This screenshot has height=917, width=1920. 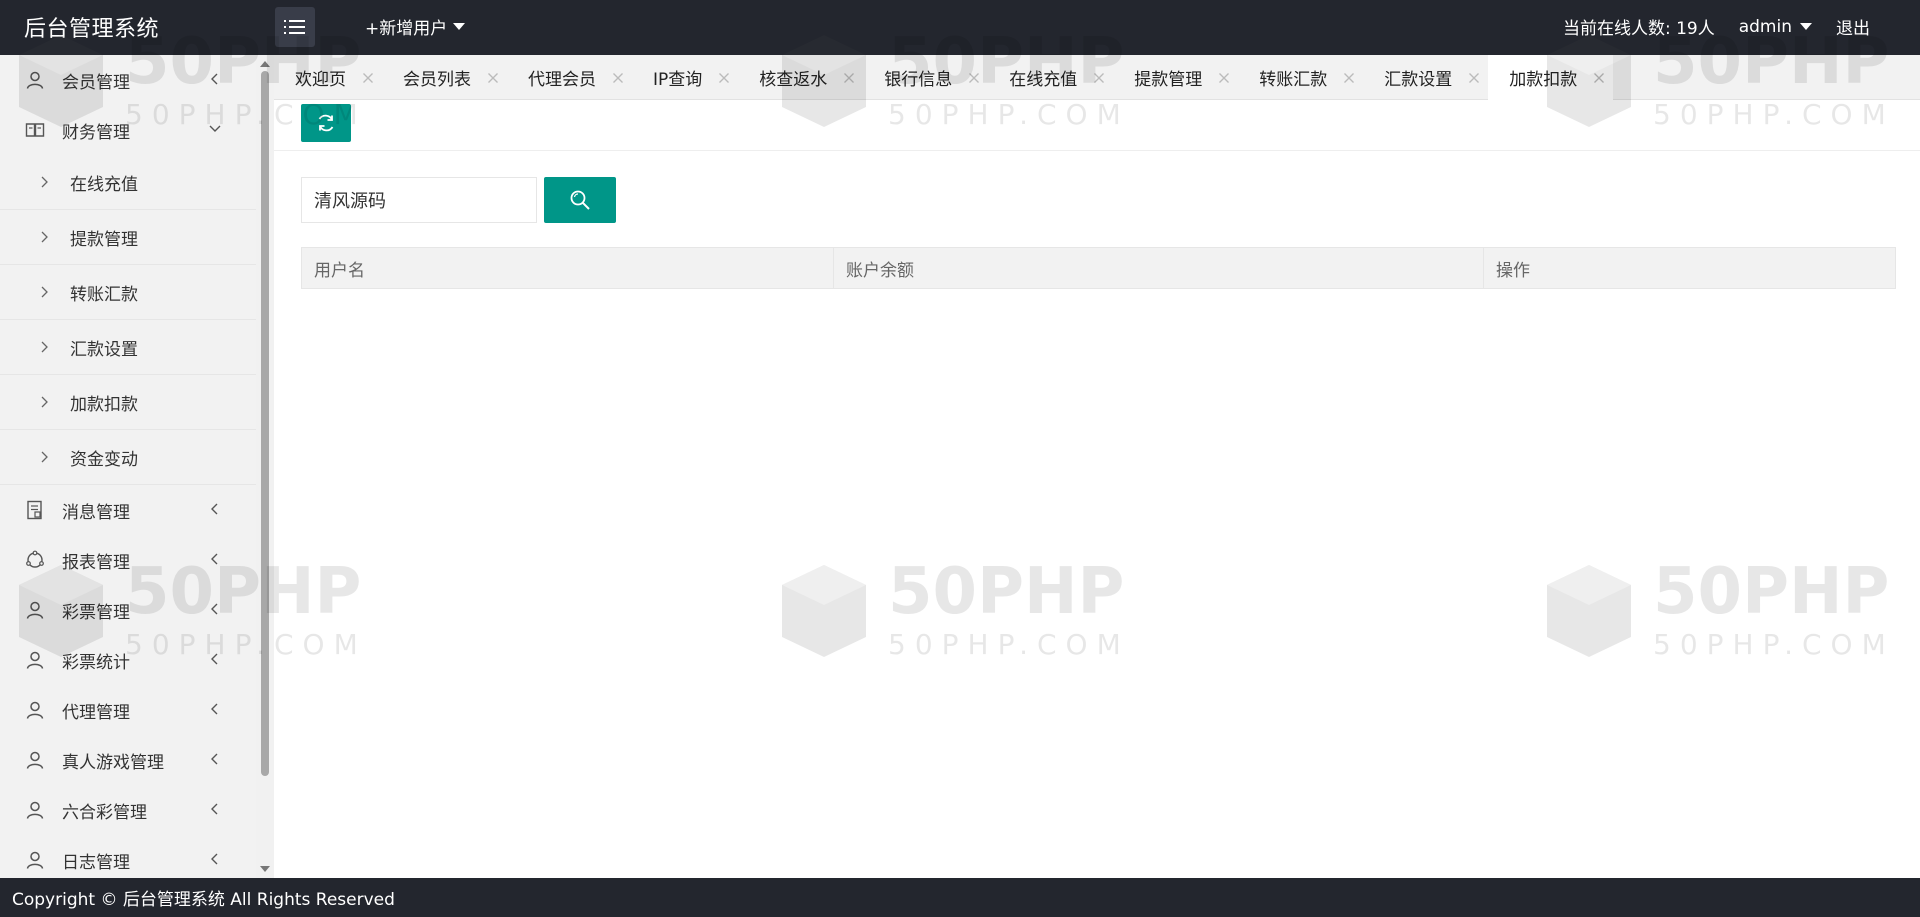 I want to click on sidebar-subitem-4: 加款扣款, so click(x=128, y=402).